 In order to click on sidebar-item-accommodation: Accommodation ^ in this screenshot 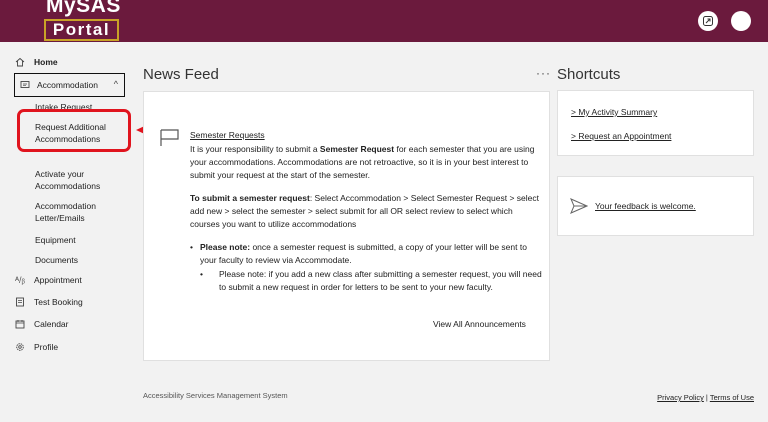, I will do `click(69, 85)`.